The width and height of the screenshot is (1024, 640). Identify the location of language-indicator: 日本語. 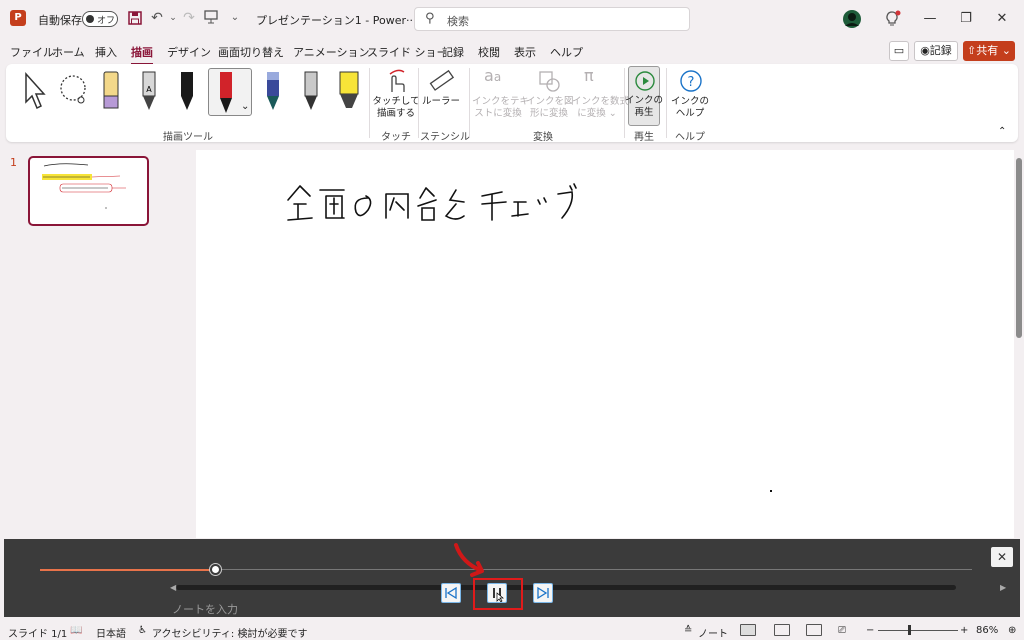
(111, 632).